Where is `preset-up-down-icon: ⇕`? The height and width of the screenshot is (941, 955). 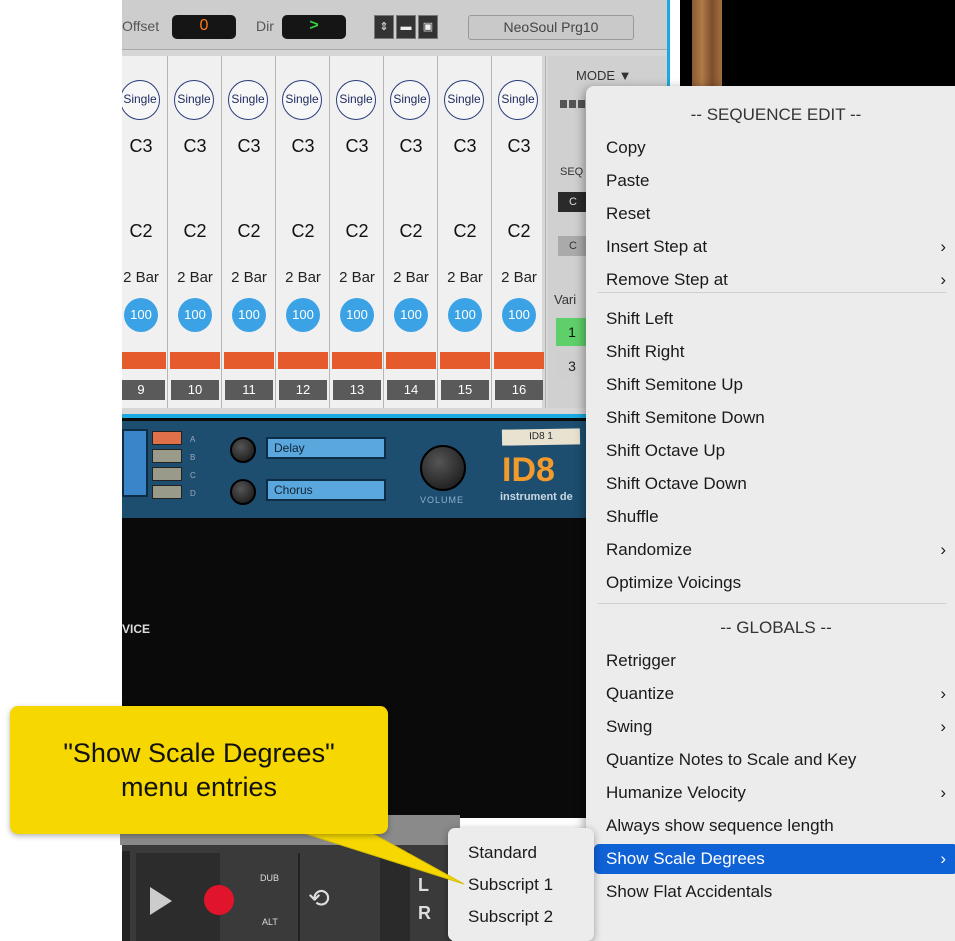 preset-up-down-icon: ⇕ is located at coordinates (384, 27).